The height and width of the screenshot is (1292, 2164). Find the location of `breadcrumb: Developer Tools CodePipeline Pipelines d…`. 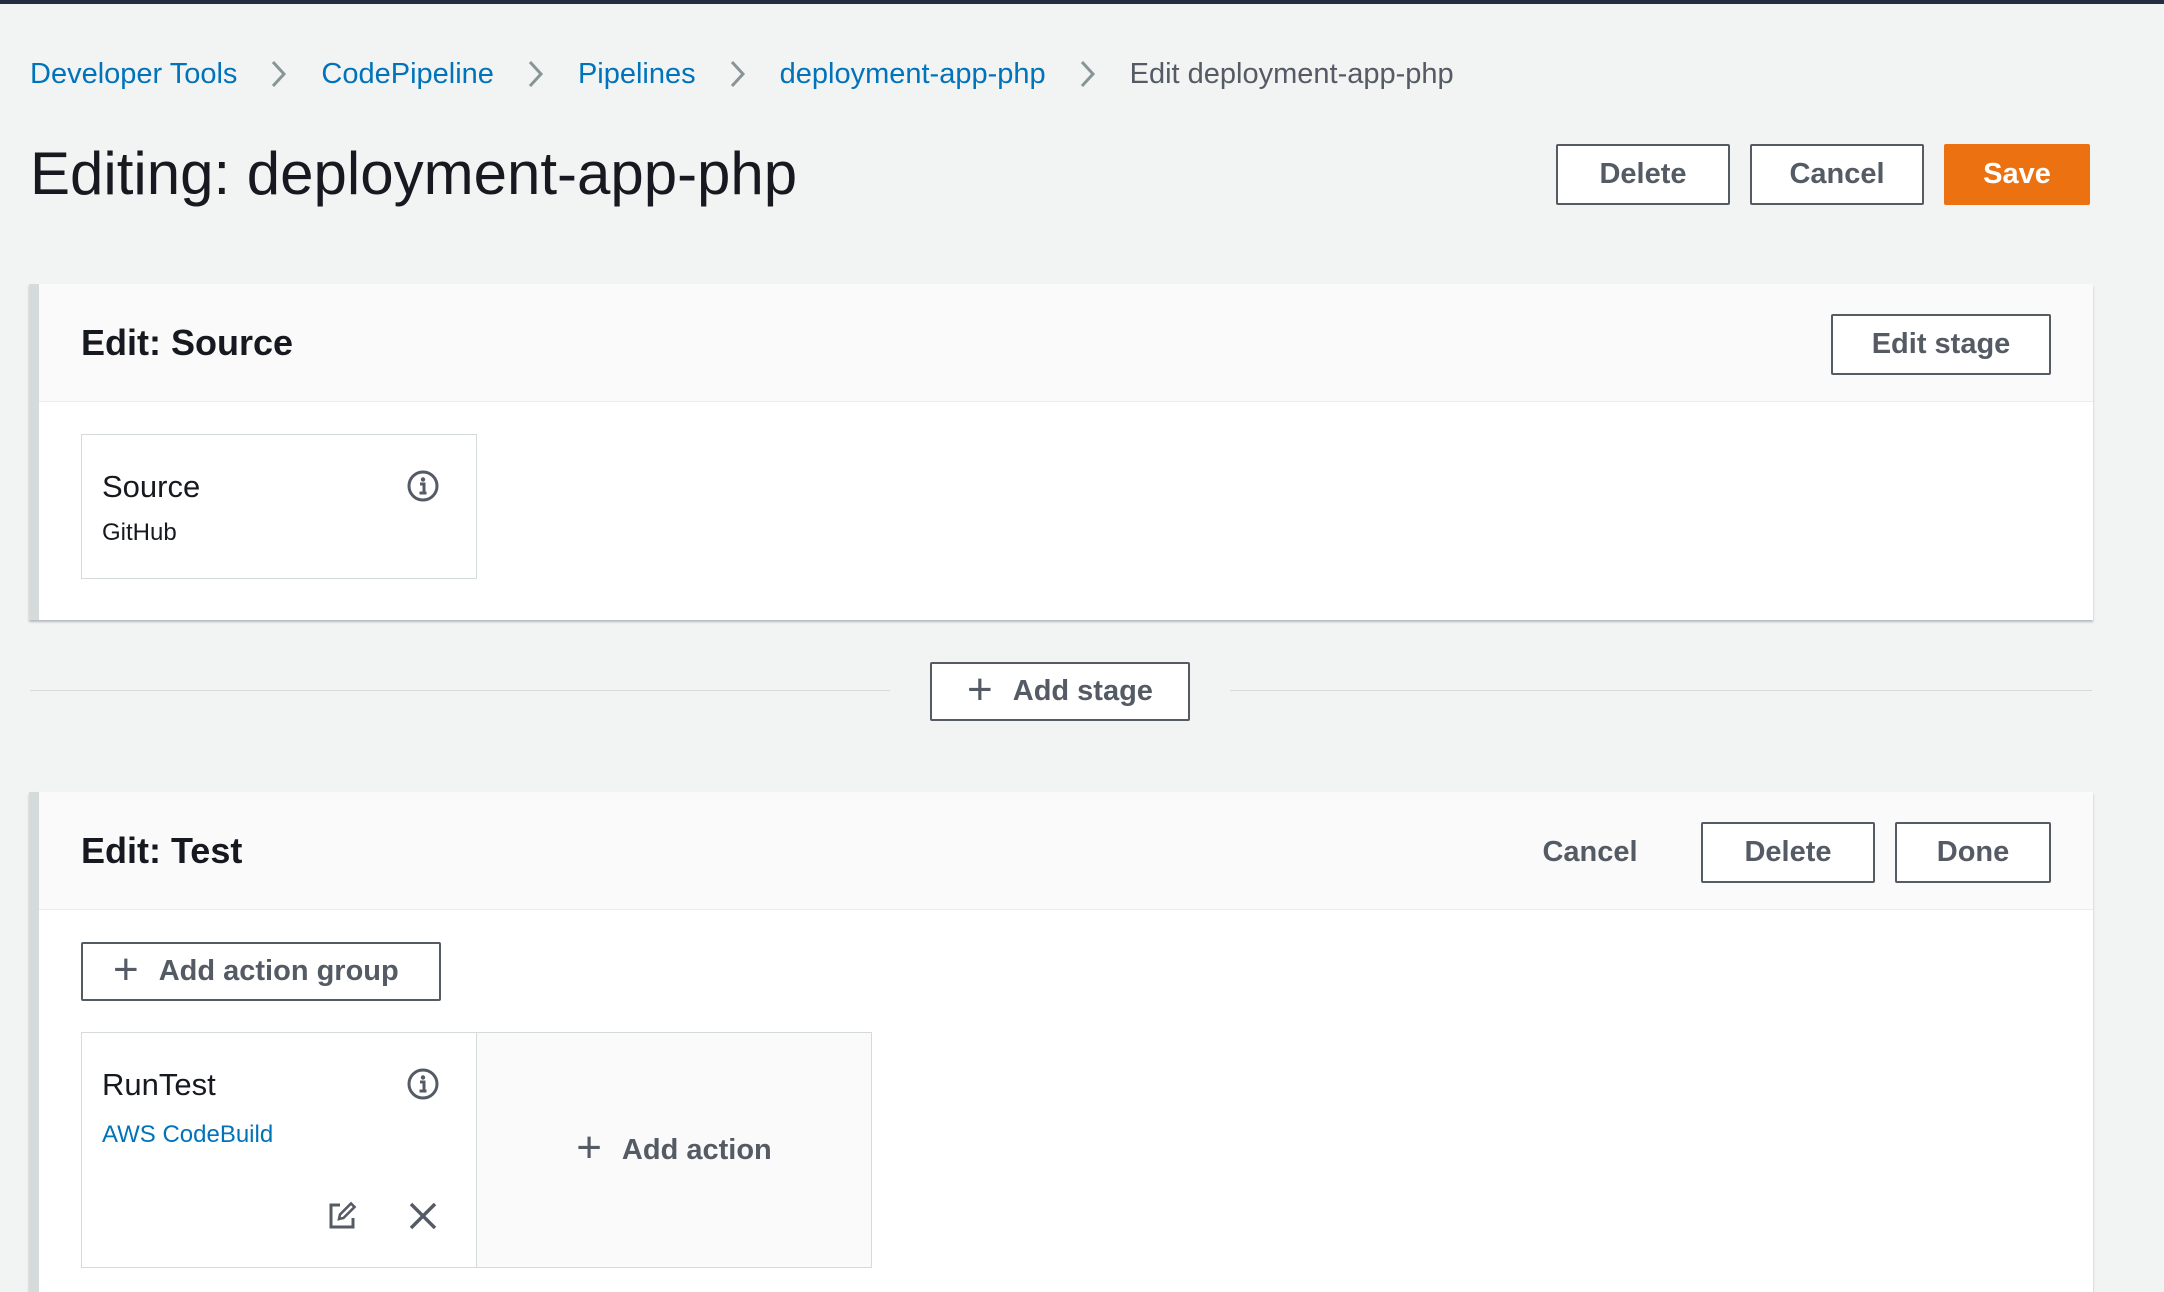

breadcrumb: Developer Tools CodePipeline Pipelines d… is located at coordinates (742, 74).